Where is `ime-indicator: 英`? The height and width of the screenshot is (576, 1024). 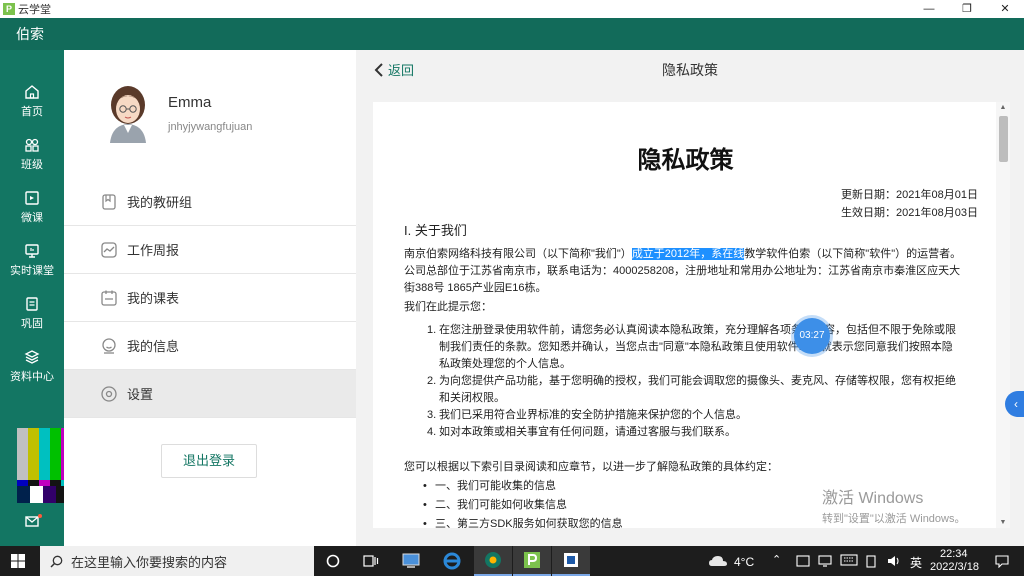 ime-indicator: 英 is located at coordinates (916, 562).